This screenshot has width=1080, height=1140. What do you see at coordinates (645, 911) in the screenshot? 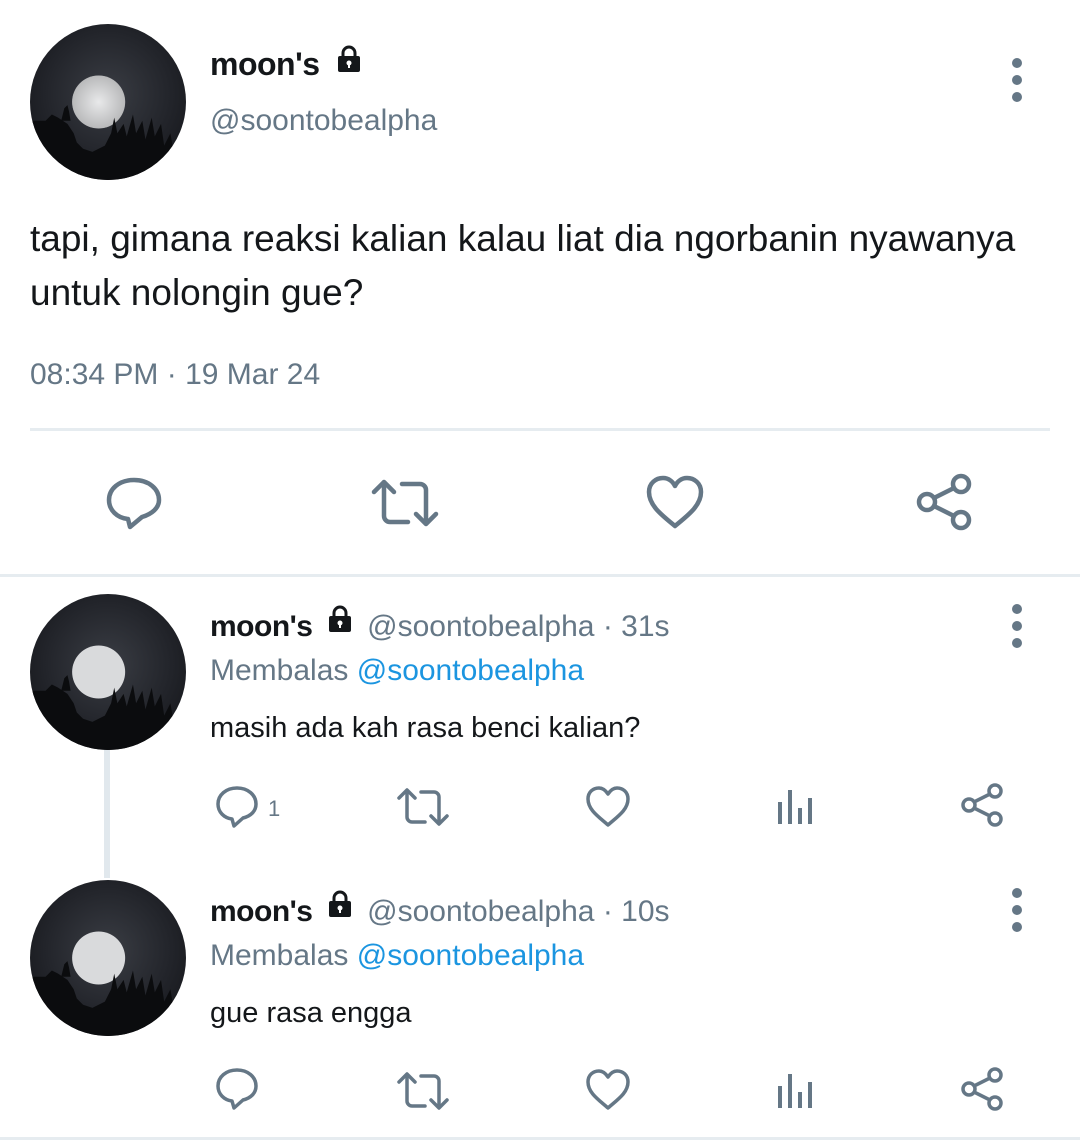
I see `reply-age: 10s` at bounding box center [645, 911].